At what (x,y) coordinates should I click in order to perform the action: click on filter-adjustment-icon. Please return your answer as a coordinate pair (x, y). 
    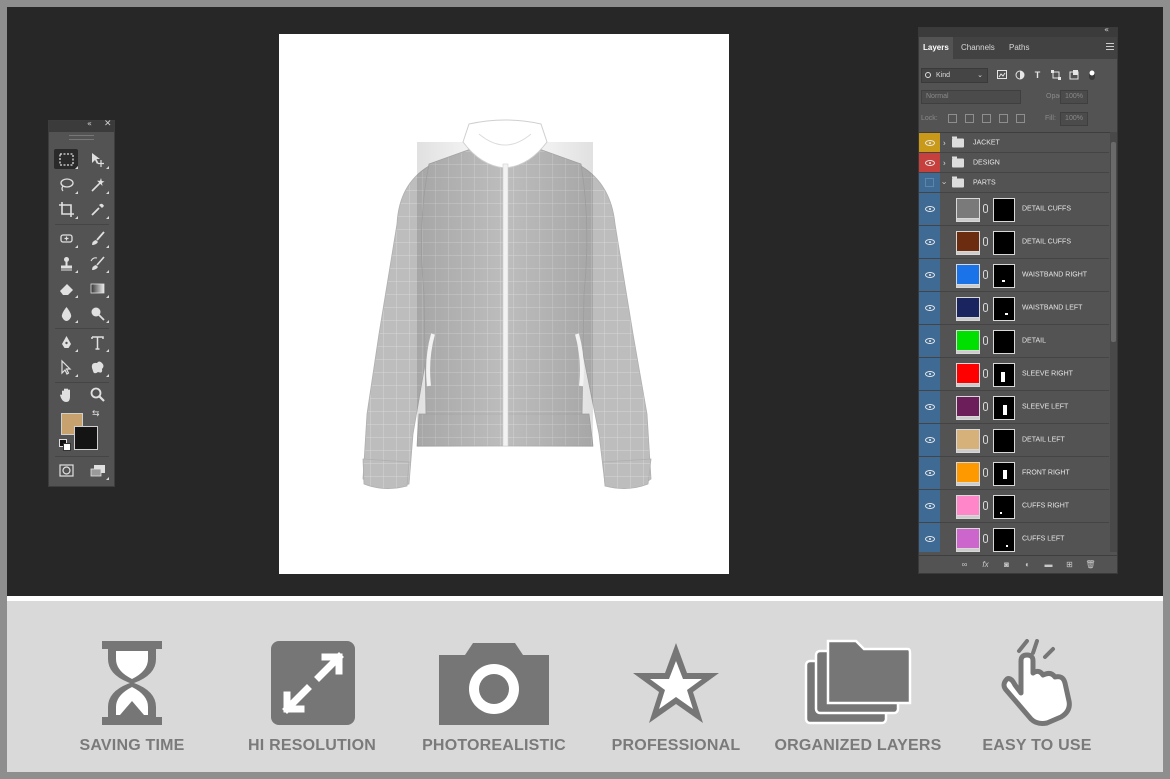
    Looking at the image, I should click on (1019, 74).